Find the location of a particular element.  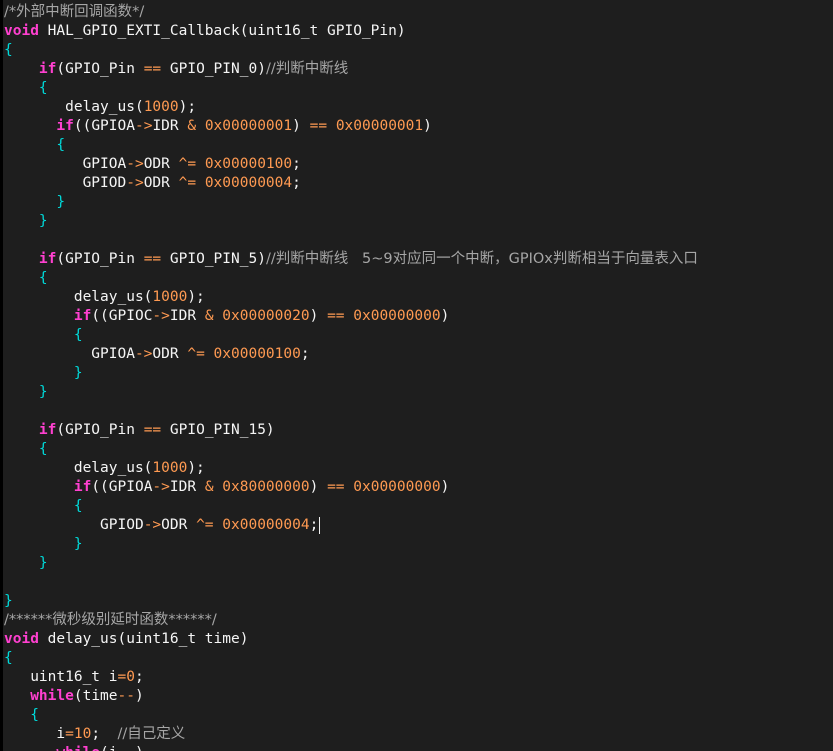

code-line: if(GPIO_Pin == GPIO_PIN_15) is located at coordinates (418, 430).